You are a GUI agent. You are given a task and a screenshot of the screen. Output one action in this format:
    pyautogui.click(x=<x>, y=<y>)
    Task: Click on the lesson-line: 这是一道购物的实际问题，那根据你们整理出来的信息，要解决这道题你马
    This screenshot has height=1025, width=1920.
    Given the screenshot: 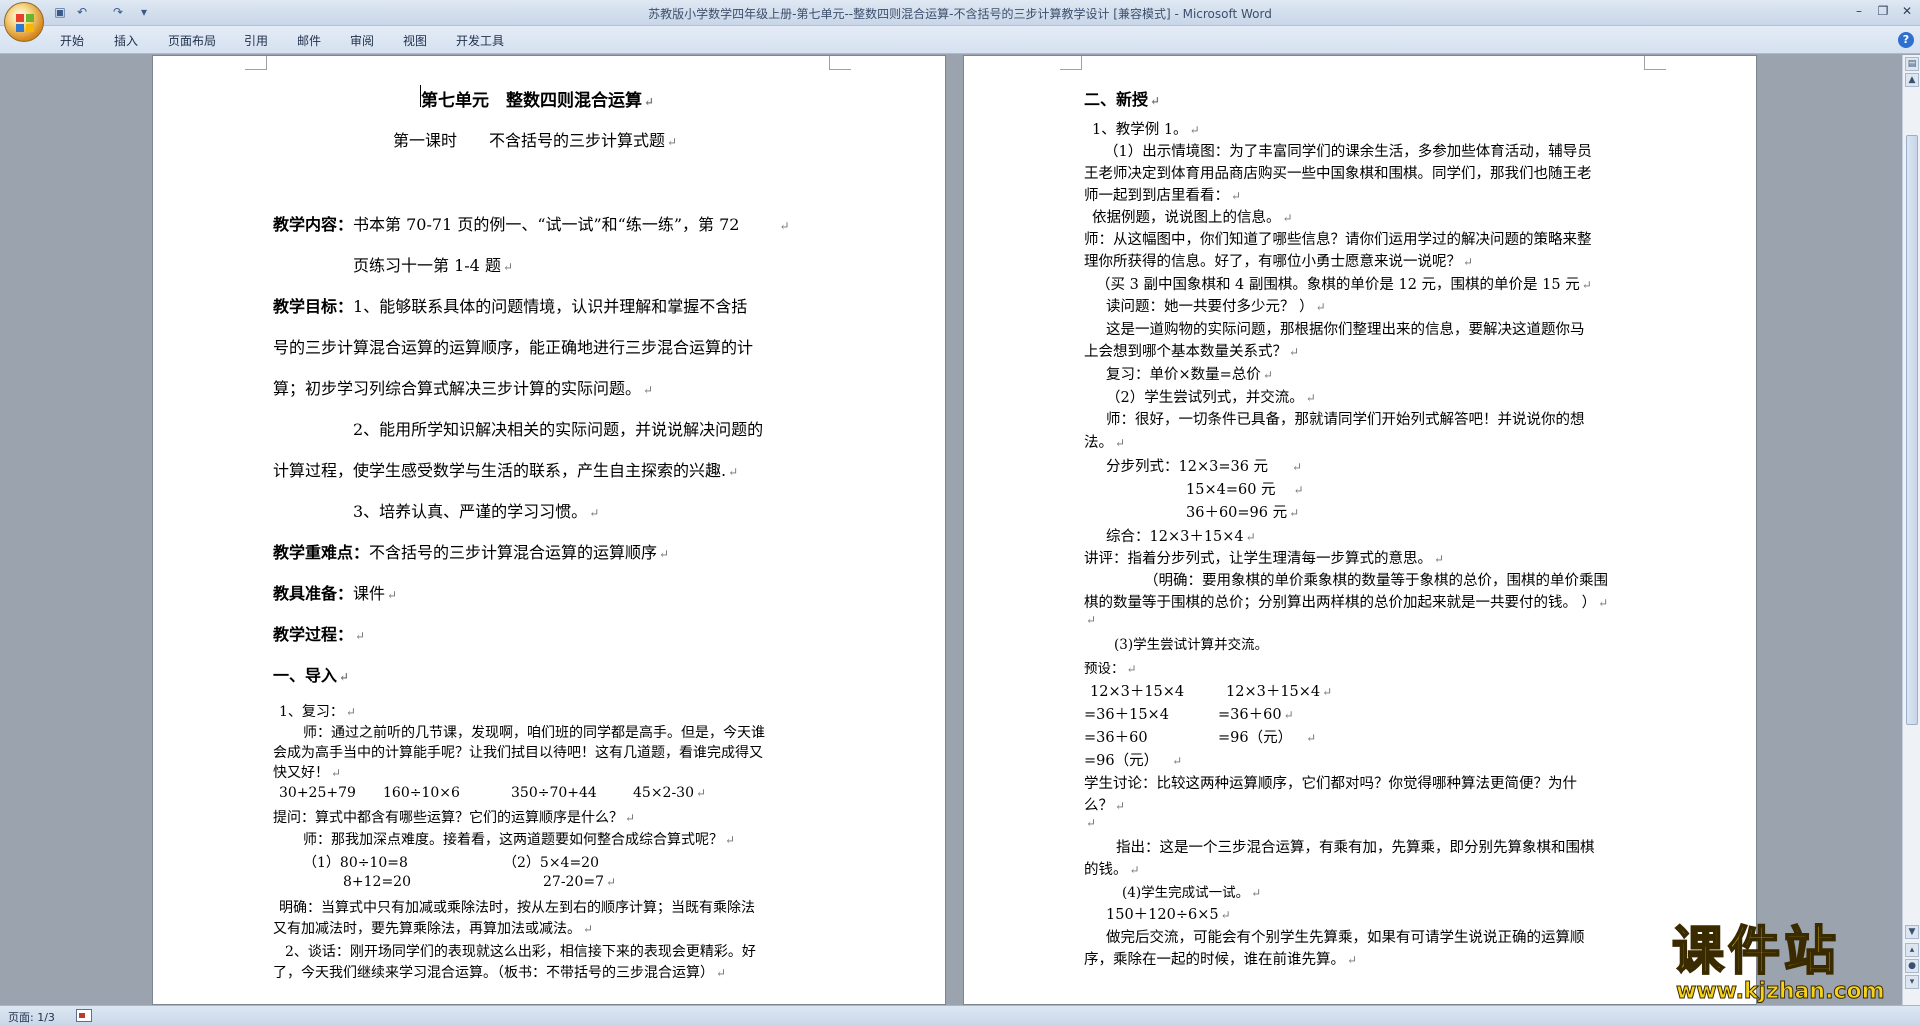 What is the action you would take?
    pyautogui.click(x=1345, y=330)
    